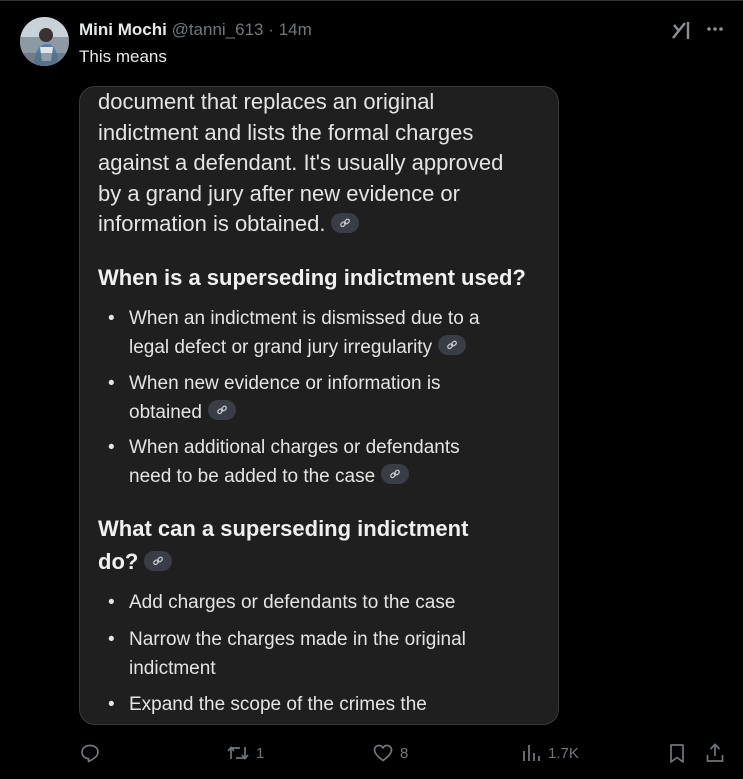  Describe the element at coordinates (278, 704) in the screenshot. I see `list-item-line: Expand the scope of the crimes the` at that location.